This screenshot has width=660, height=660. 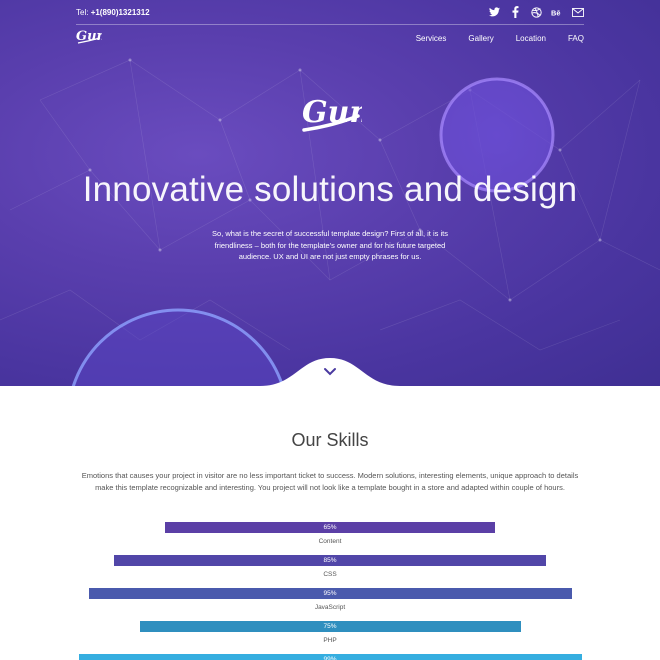 What do you see at coordinates (82, 12) in the screenshot?
I see `tel-label: Tel:` at bounding box center [82, 12].